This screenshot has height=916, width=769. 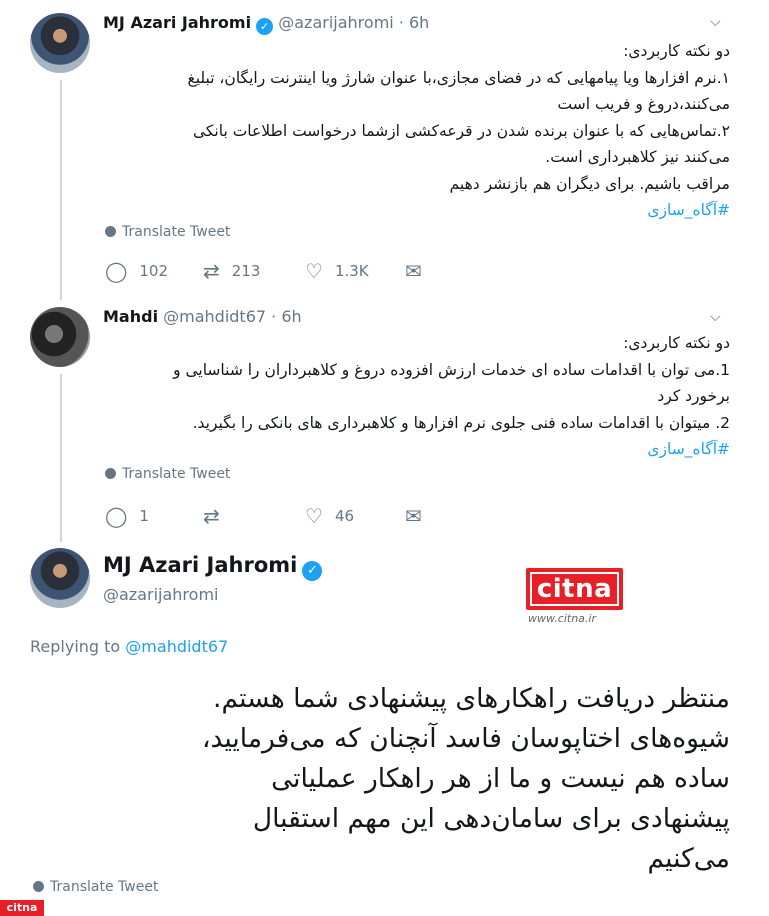 I want to click on tweet-header: MJ Azari Jahromi ✓ @azarijahromi · 6h, so click(x=266, y=24).